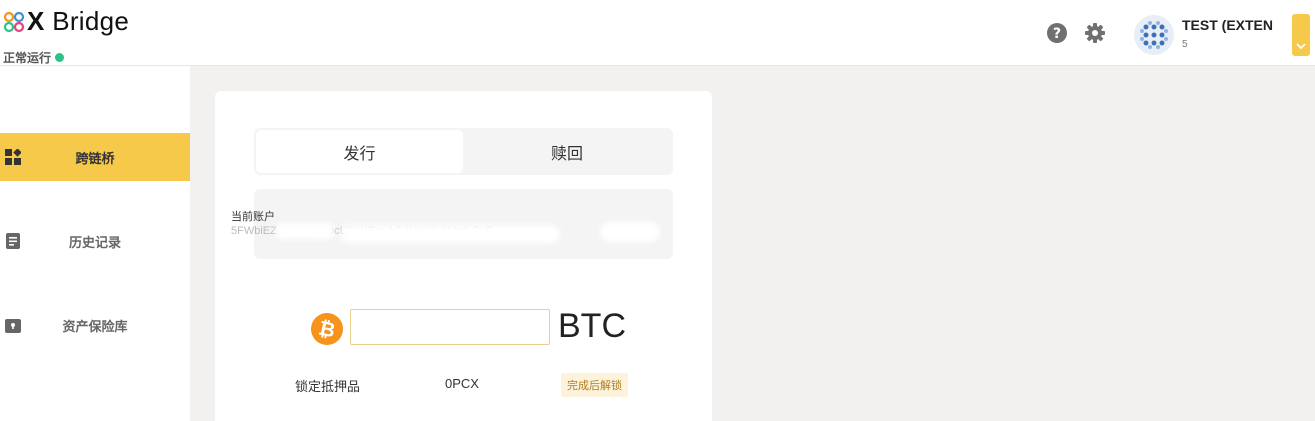 Image resolution: width=1315 pixels, height=421 pixels. What do you see at coordinates (13, 241) in the screenshot?
I see `document-icon` at bounding box center [13, 241].